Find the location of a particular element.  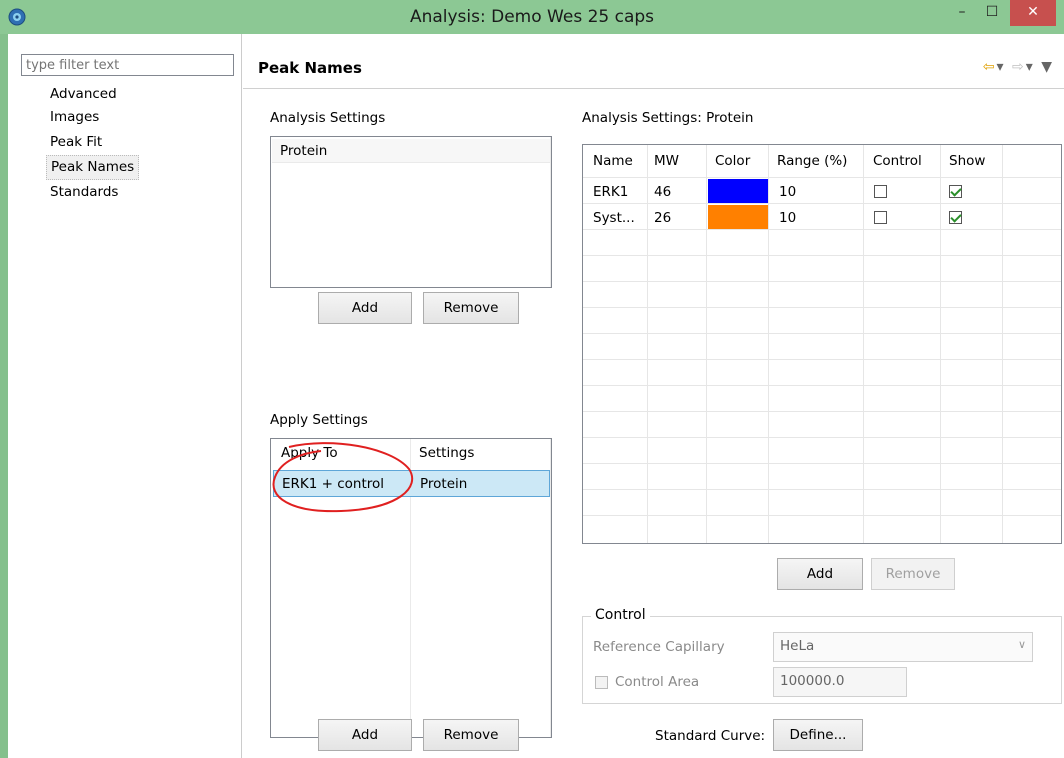

standard-curve-label: Standard Curve: is located at coordinates (710, 736).